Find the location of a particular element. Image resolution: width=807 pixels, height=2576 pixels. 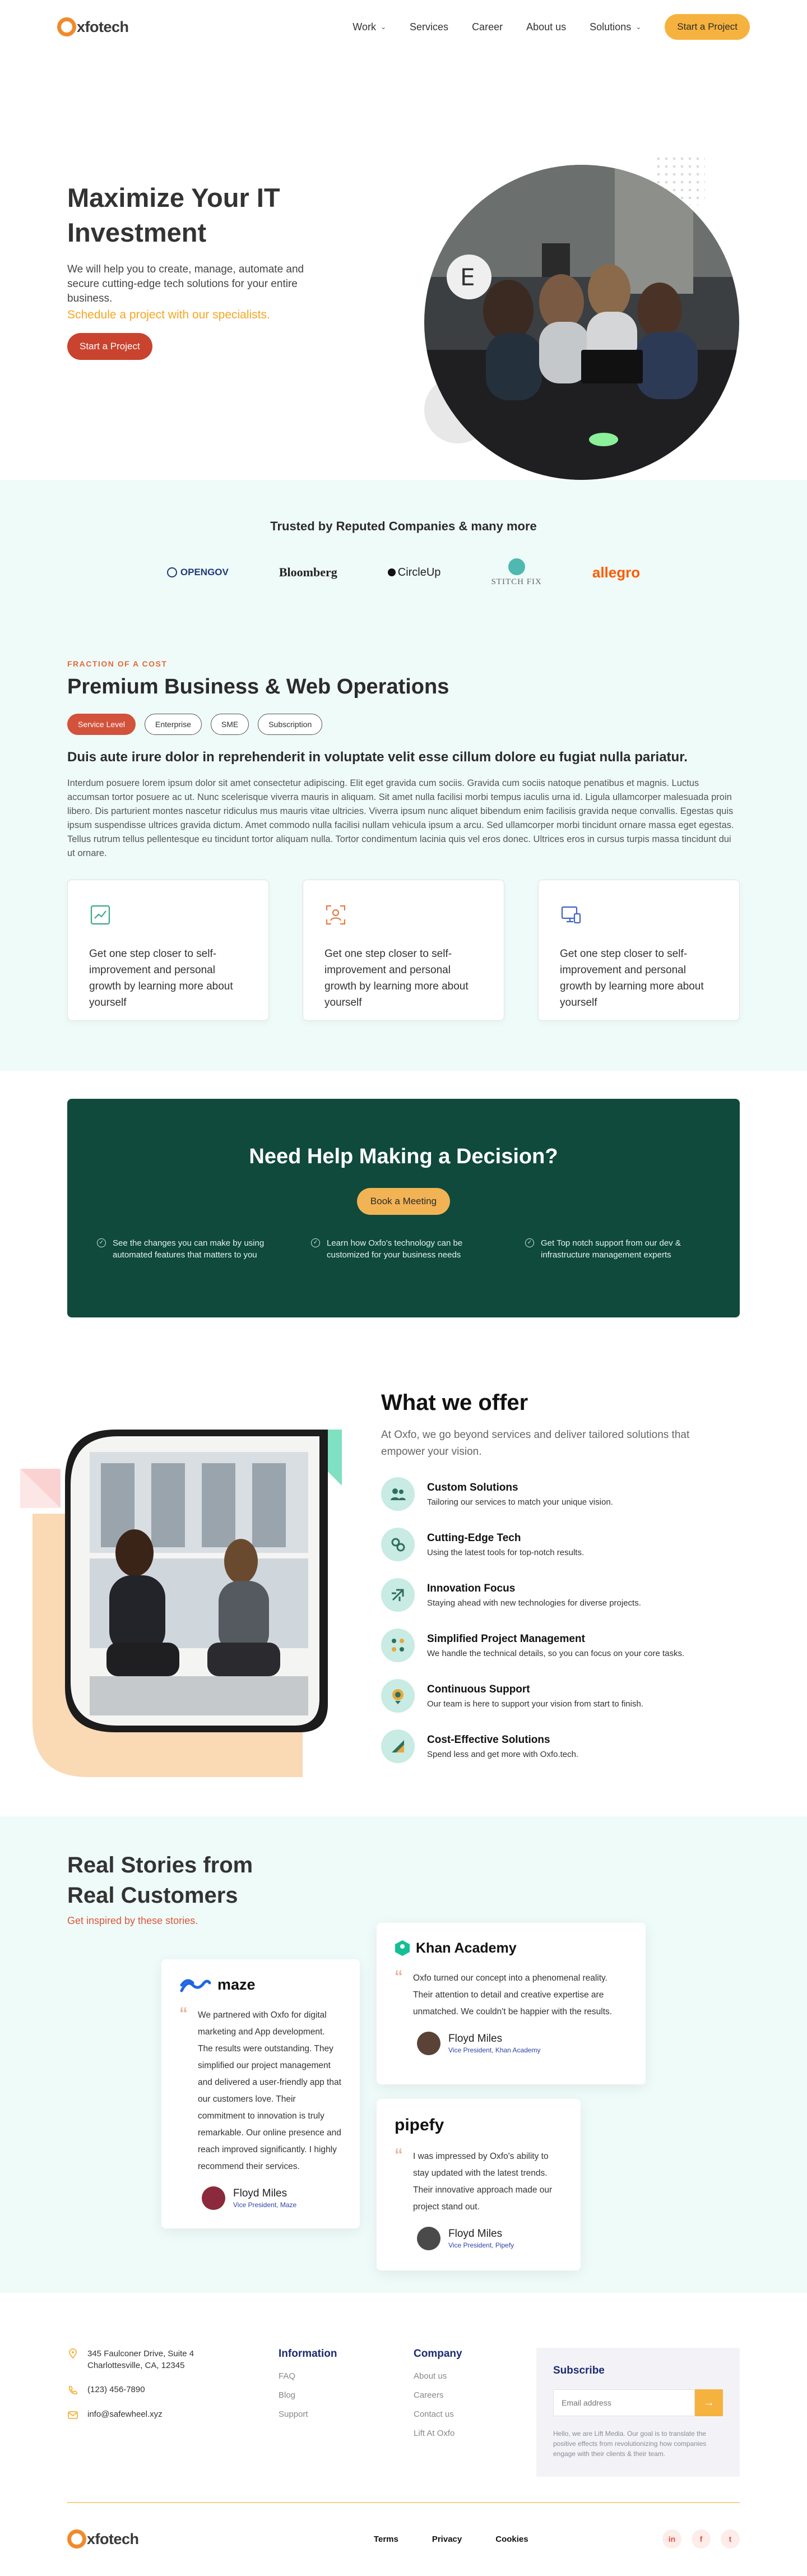

footer-info-title: Information is located at coordinates (308, 2354).